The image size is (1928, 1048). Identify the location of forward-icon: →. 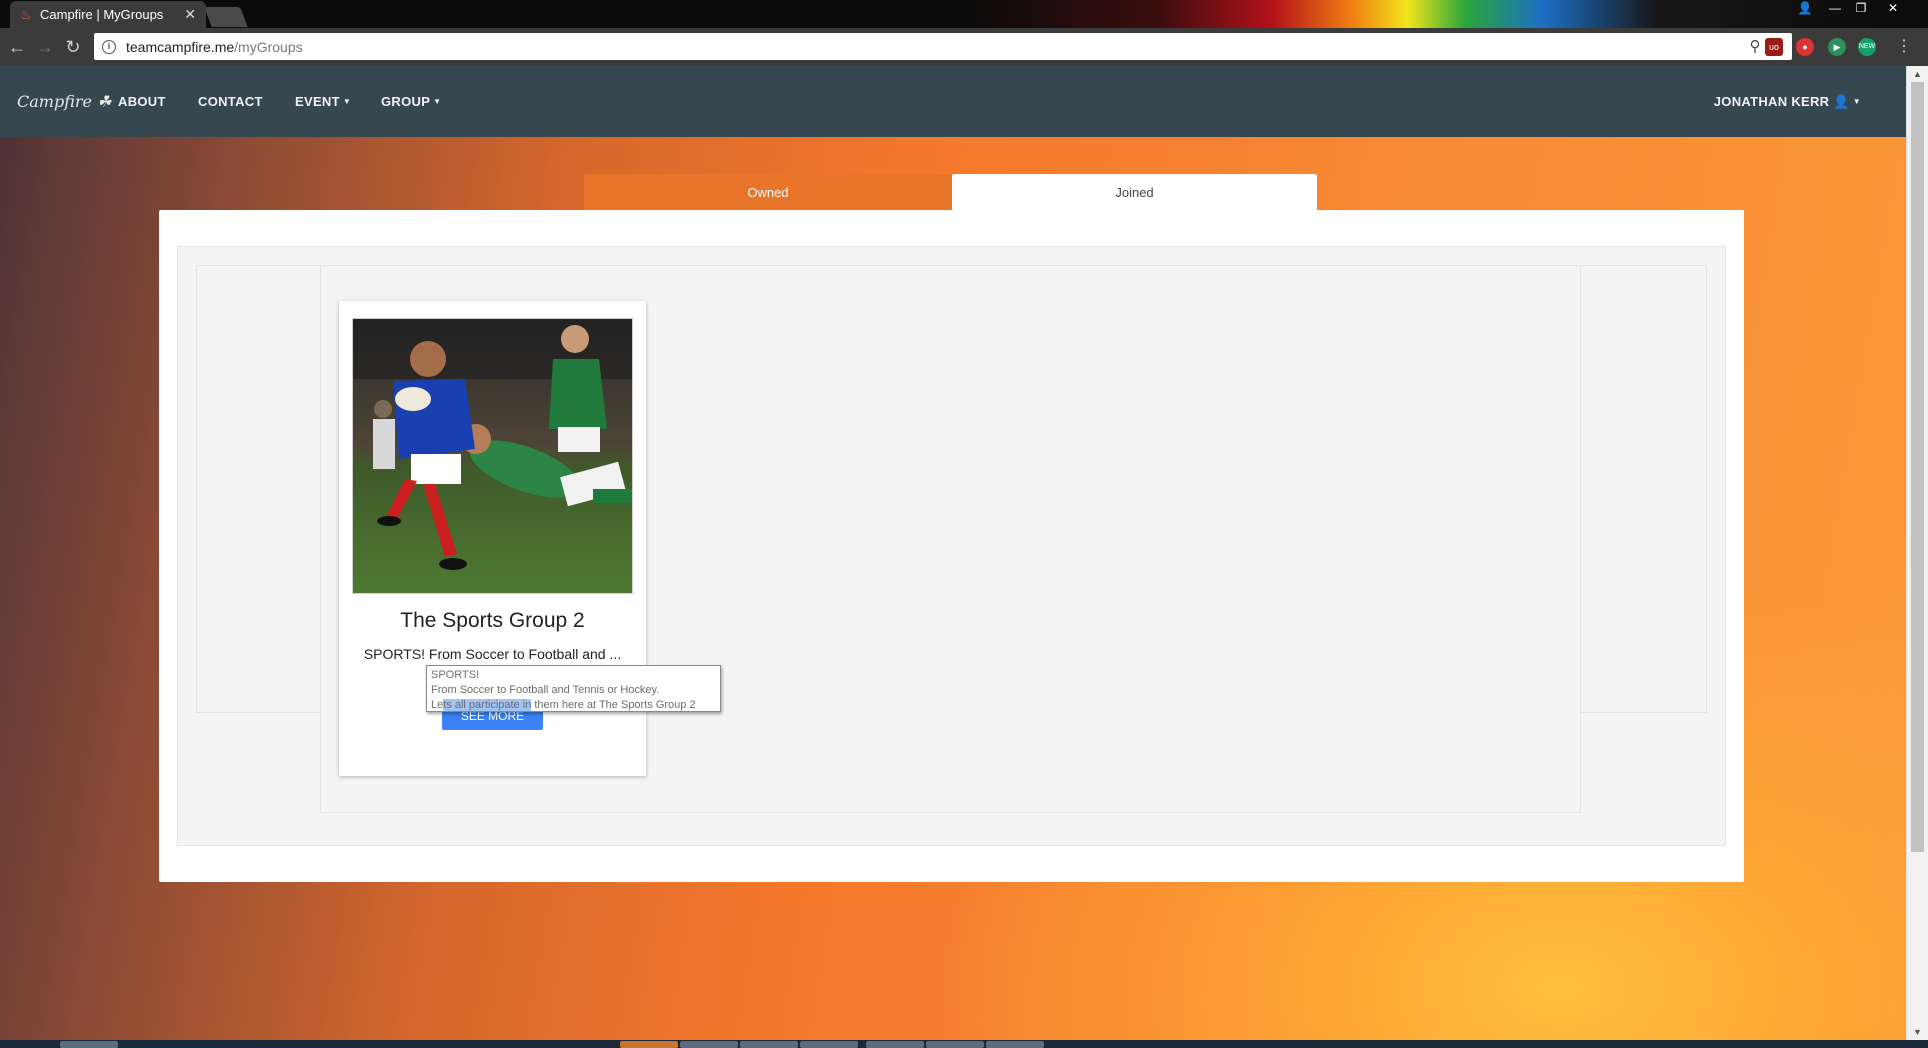
(45, 47).